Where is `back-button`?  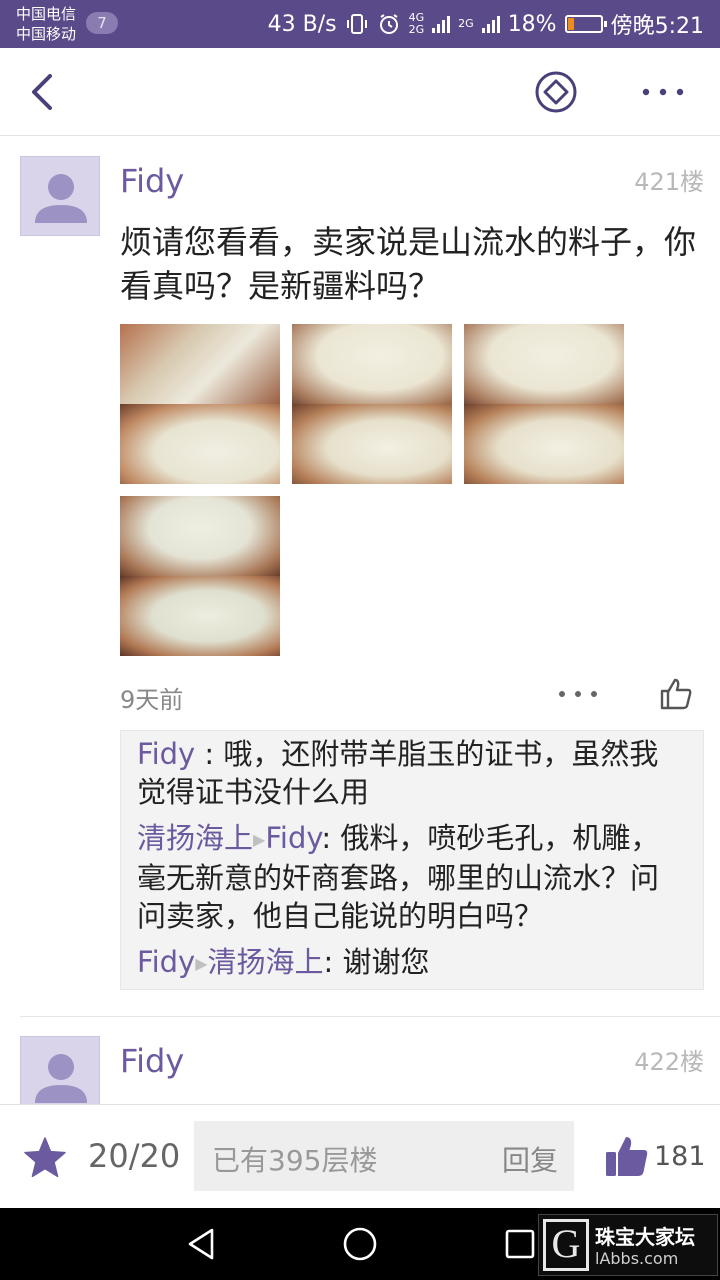
back-button is located at coordinates (44, 92).